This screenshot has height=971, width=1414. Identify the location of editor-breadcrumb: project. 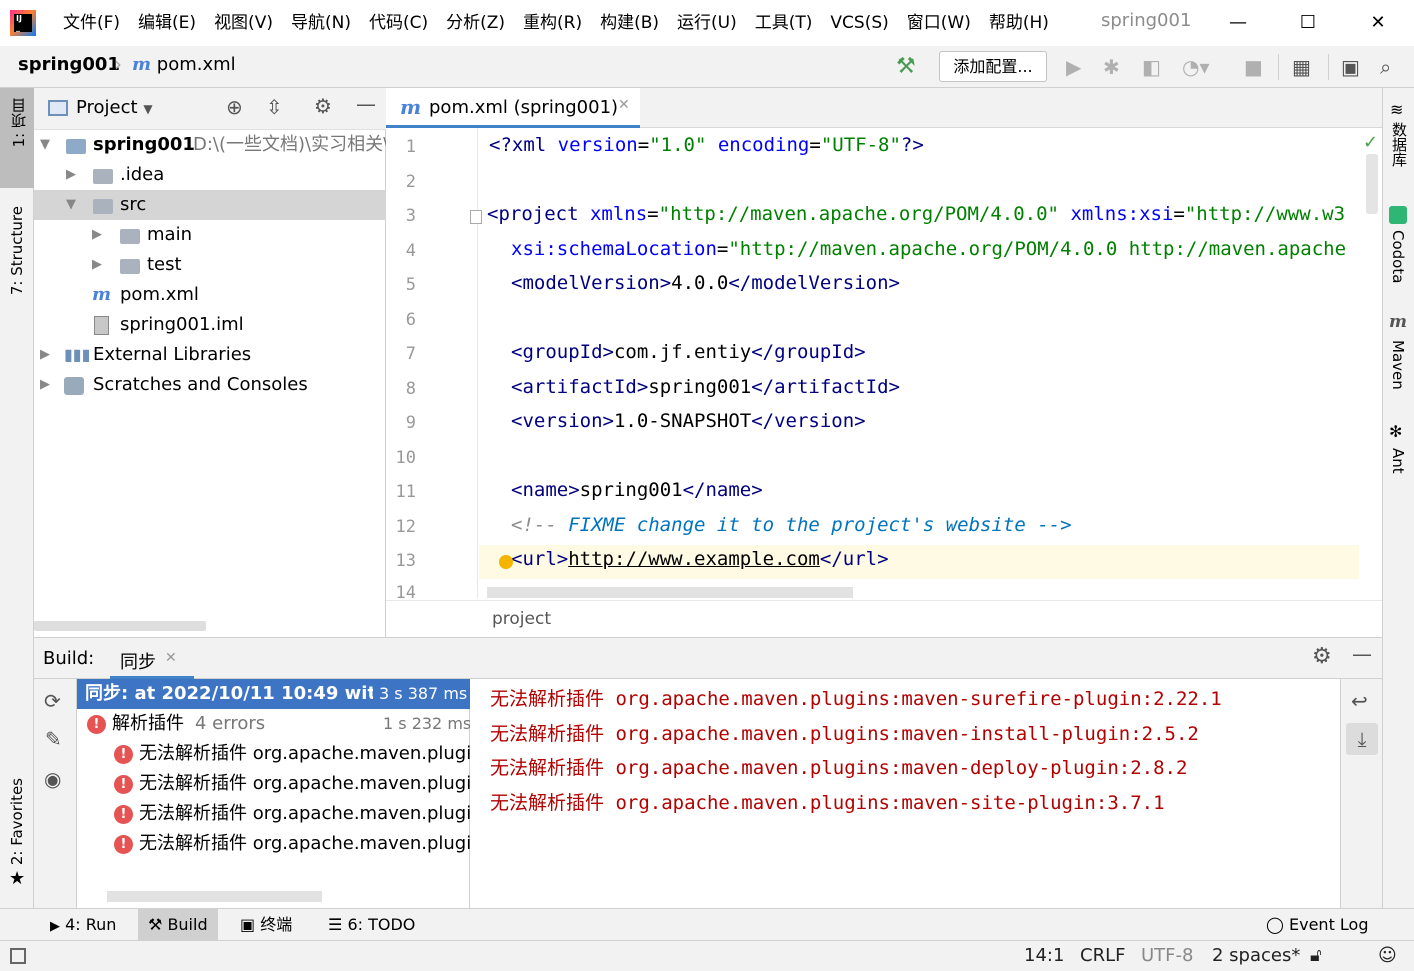
(521, 619).